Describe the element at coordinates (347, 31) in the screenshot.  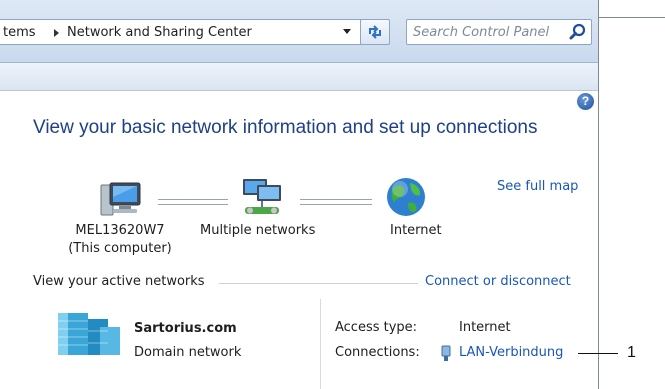
I see `address-dropdown-icon` at that location.